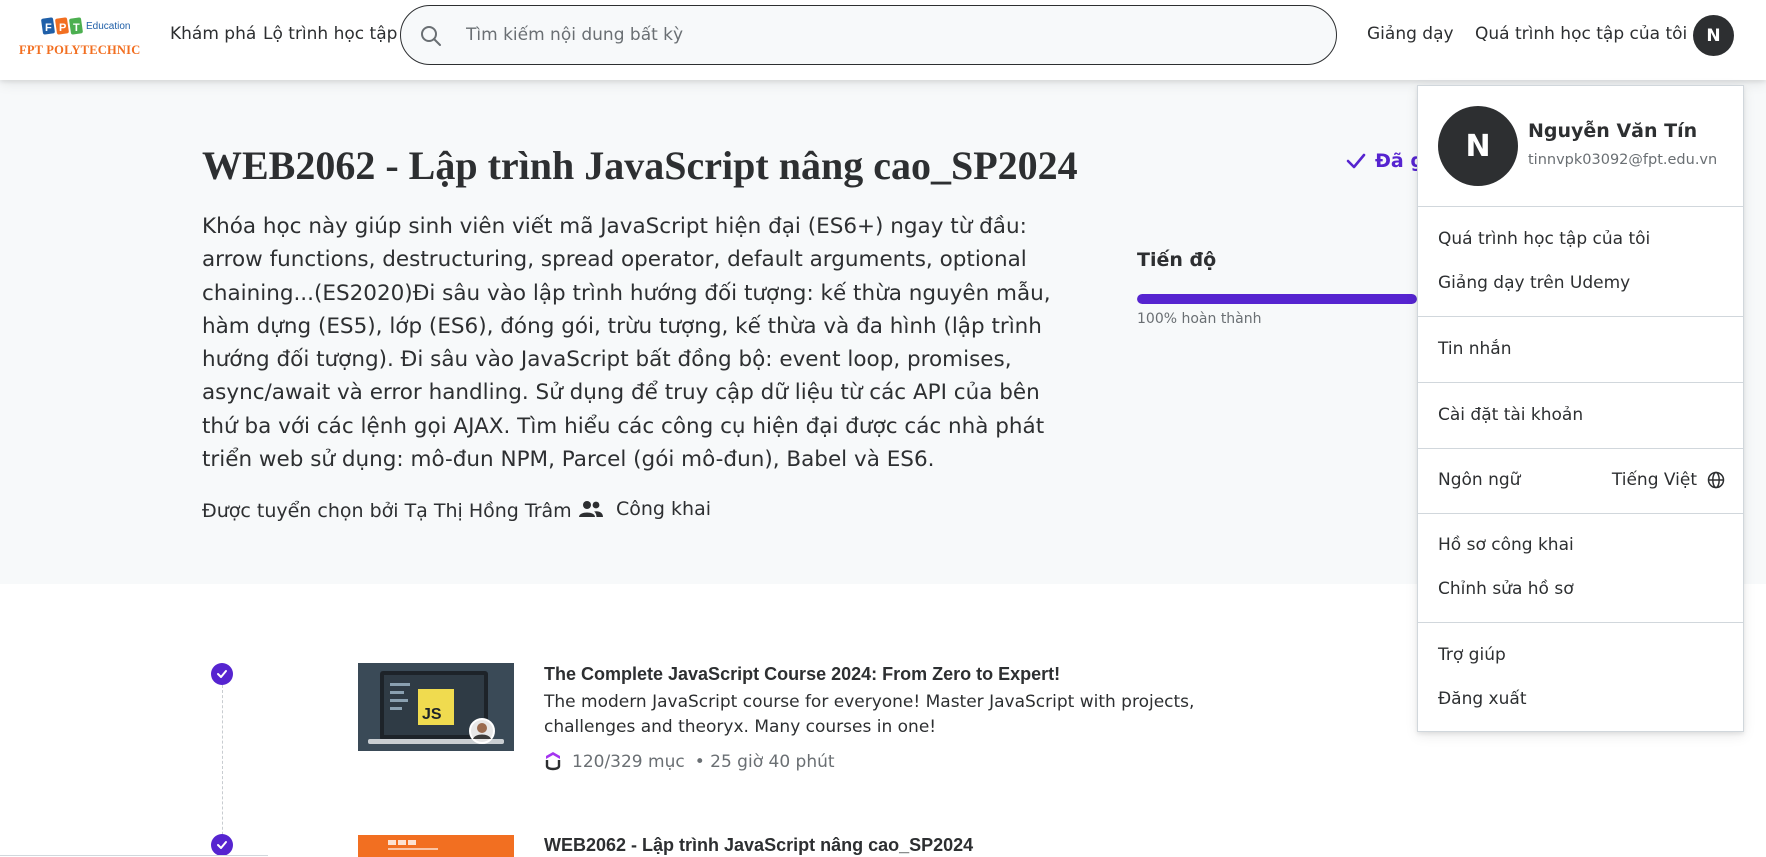  I want to click on fpt-logo-icon: F P T, so click(62, 26).